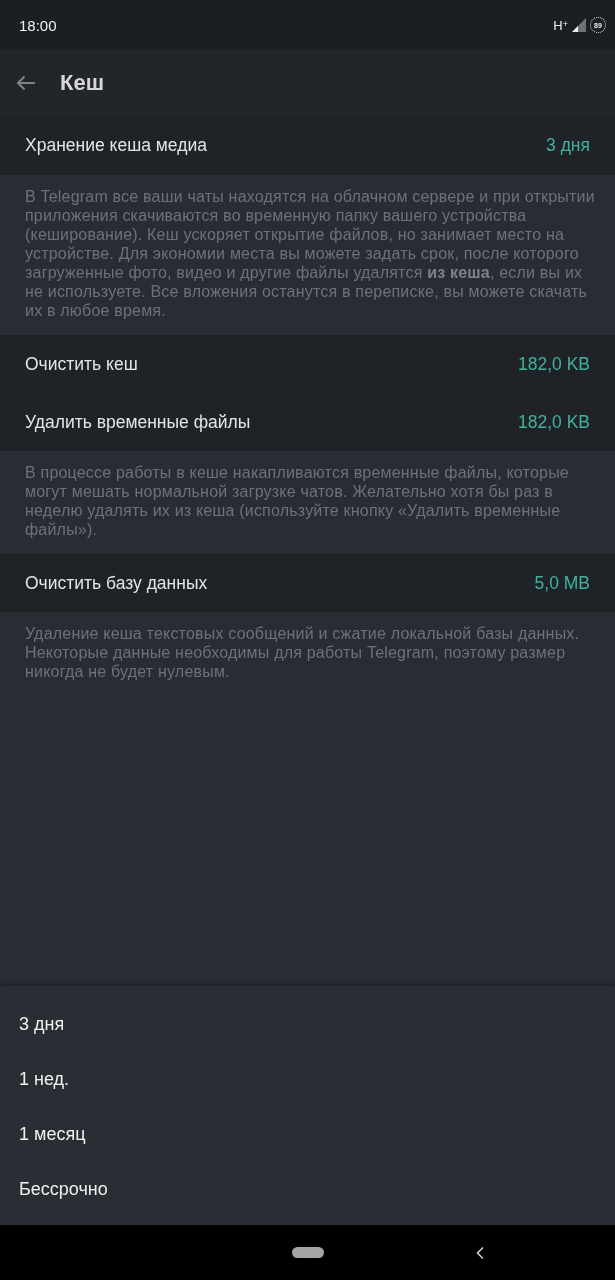  What do you see at coordinates (310, 253) in the screenshot?
I see `info-text: В Telegram все ваши чаты находятся на облачном сервере и при открытии приложения скачиваются во временную папку вашего устройства (кеширование). Кеш ускоряет открытие файлов, но занимает место на устройстве. Для экономии места вы можете задать срок, после которого загруженные фото, видео и другие файлы удалятся из кеша, если вы их не используете. Все вложения останутся в переписке, вы можете скачать их в любое время.` at bounding box center [310, 253].